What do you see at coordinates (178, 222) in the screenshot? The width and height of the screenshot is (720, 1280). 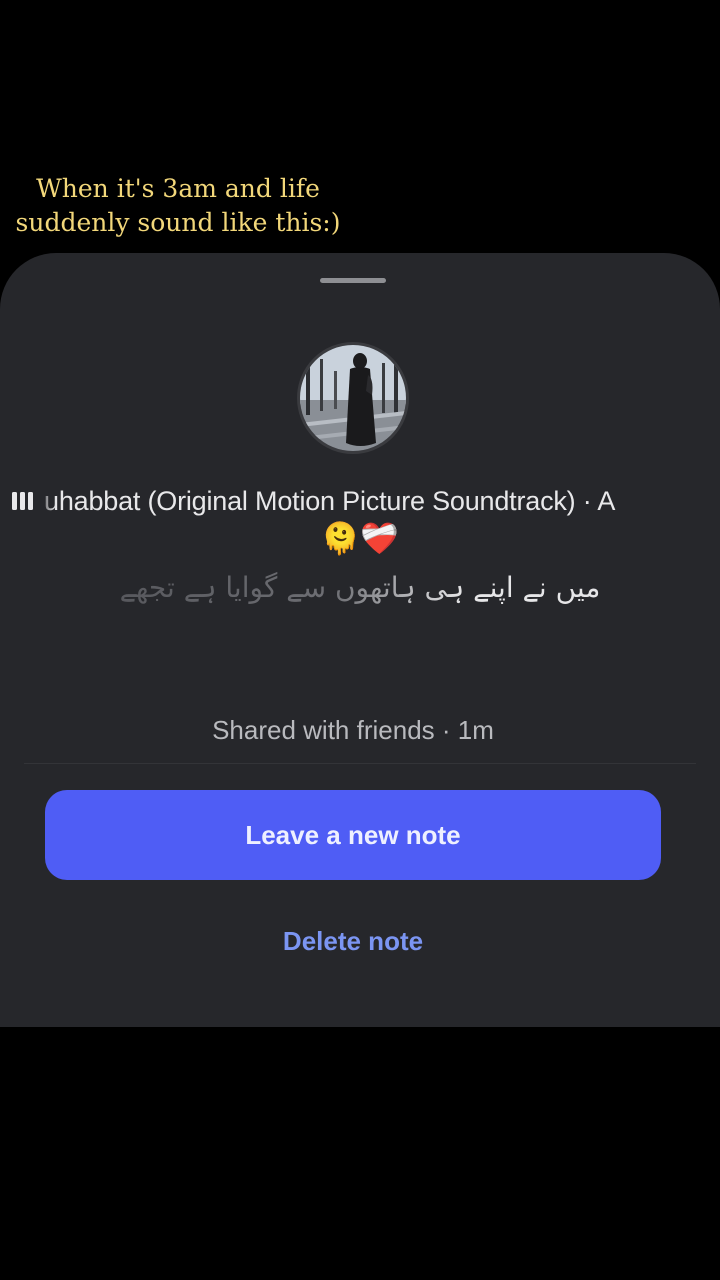 I see `caption-line-2: suddenly sound like this:)` at bounding box center [178, 222].